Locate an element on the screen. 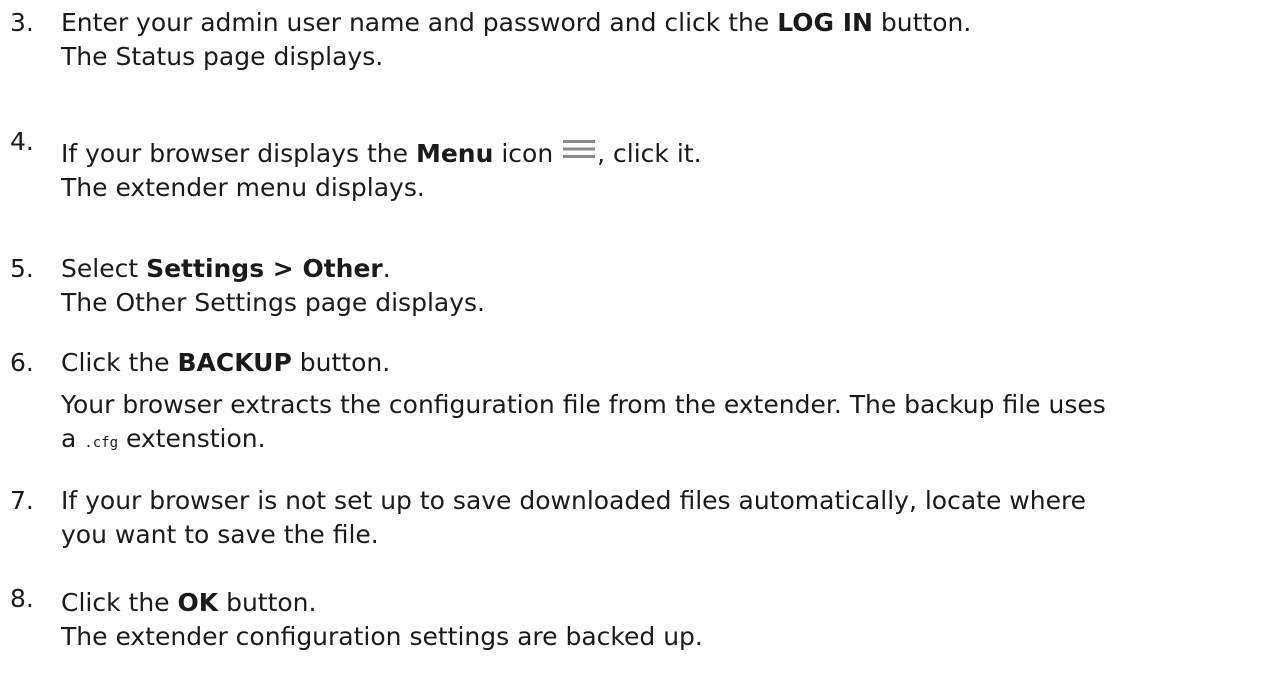 This screenshot has width=1262, height=681. step-instruction: Click the BACKUP button. is located at coordinates (226, 362).